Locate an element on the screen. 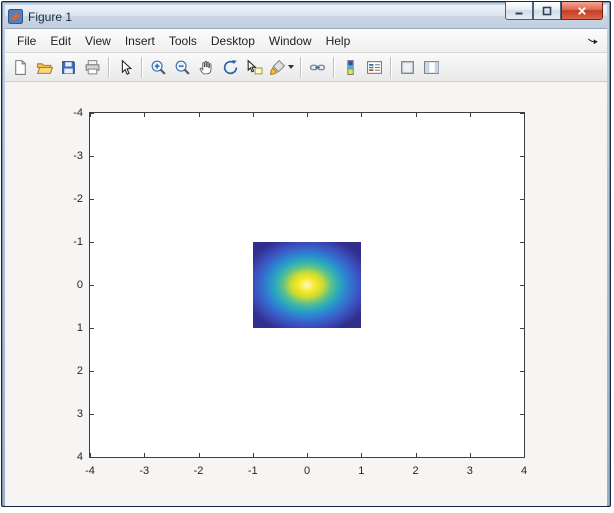 This screenshot has height=513, width=614. brush-button is located at coordinates (281, 67).